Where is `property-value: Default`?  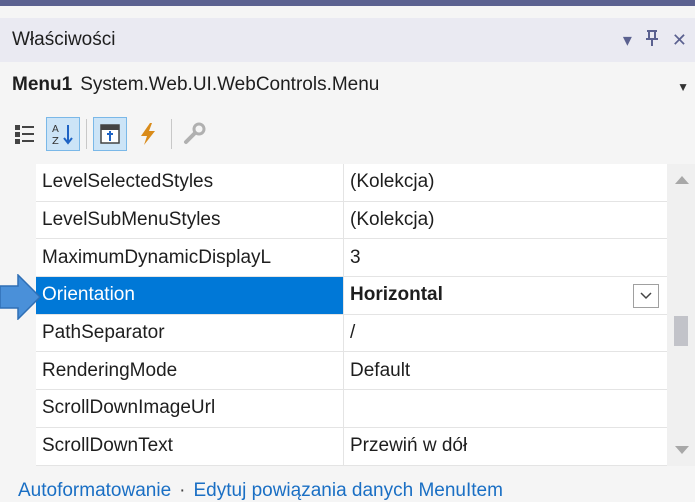
property-value: Default is located at coordinates (505, 370).